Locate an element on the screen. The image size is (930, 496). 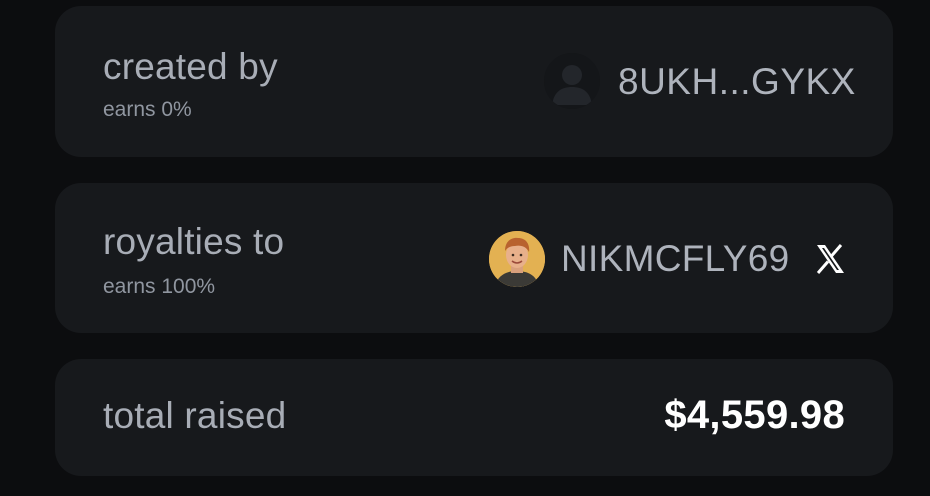
creator-earns-label: earns 0% is located at coordinates (147, 109).